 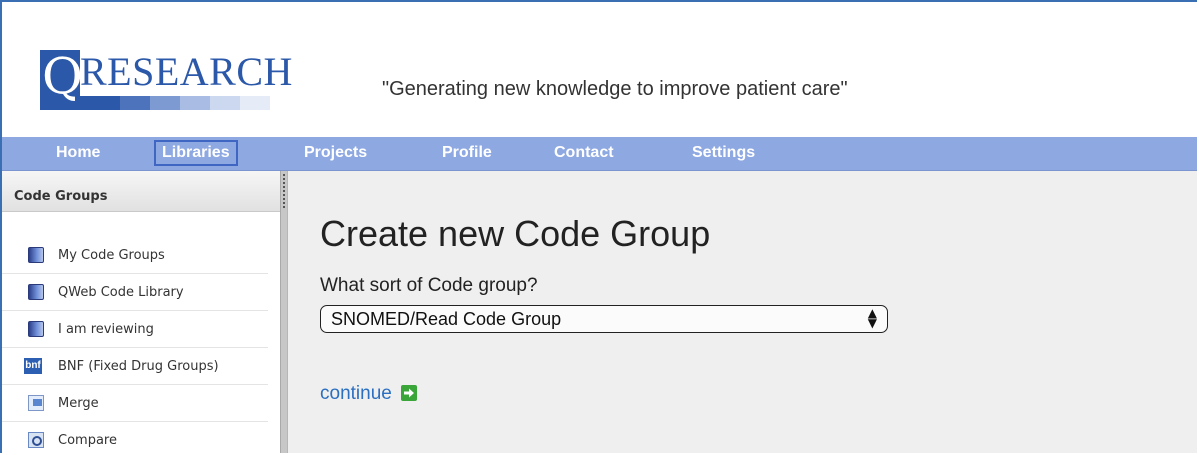 I want to click on sidebar-title: Code Groups, so click(x=61, y=196).